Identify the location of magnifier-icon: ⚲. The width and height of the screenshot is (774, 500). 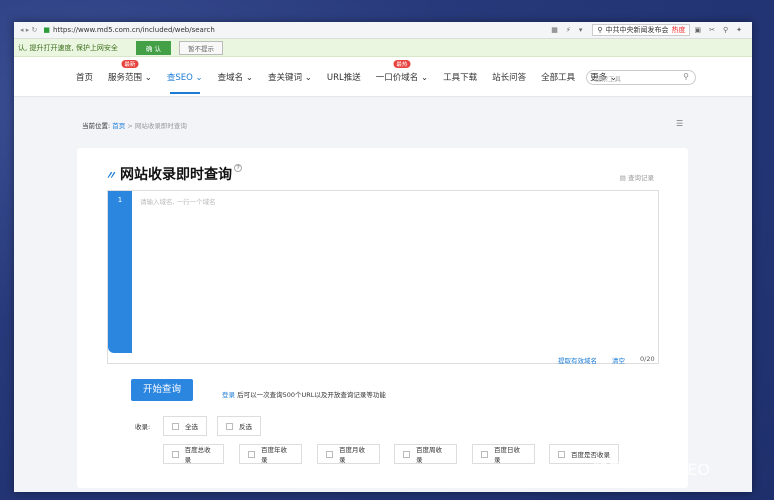
(725, 30).